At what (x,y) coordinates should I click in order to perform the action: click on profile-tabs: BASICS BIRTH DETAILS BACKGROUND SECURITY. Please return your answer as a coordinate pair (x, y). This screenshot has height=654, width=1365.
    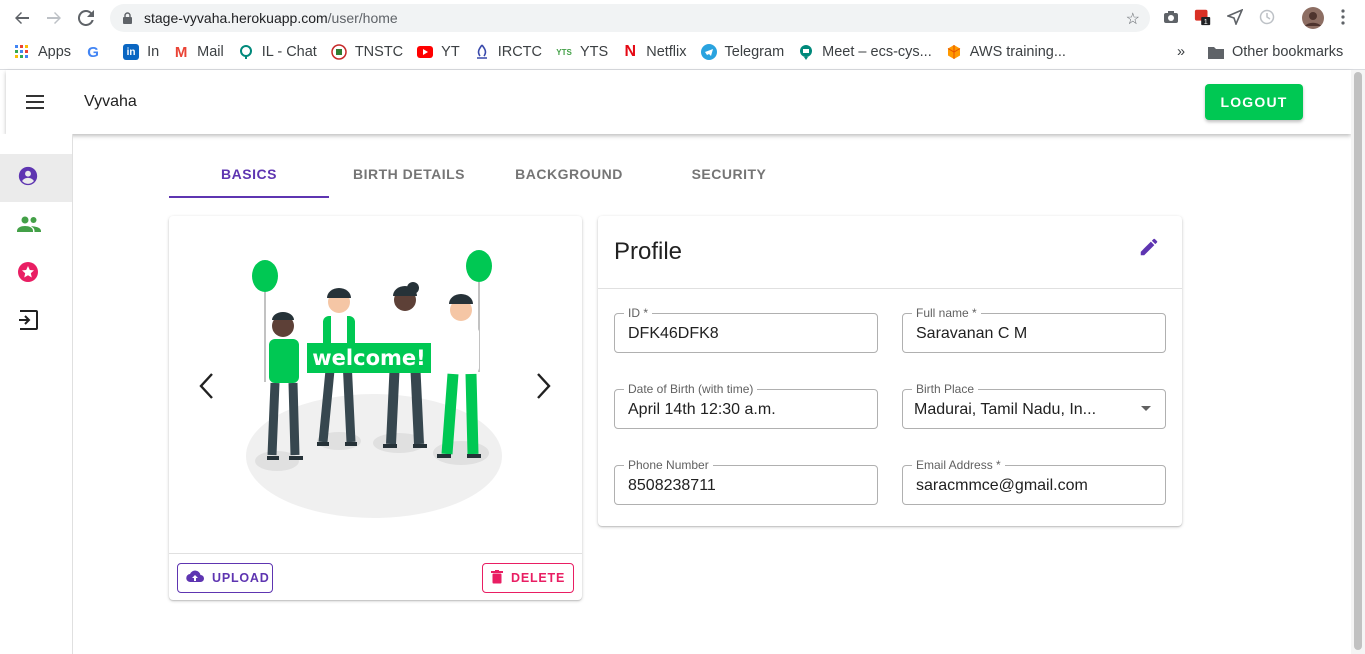
    Looking at the image, I should click on (489, 174).